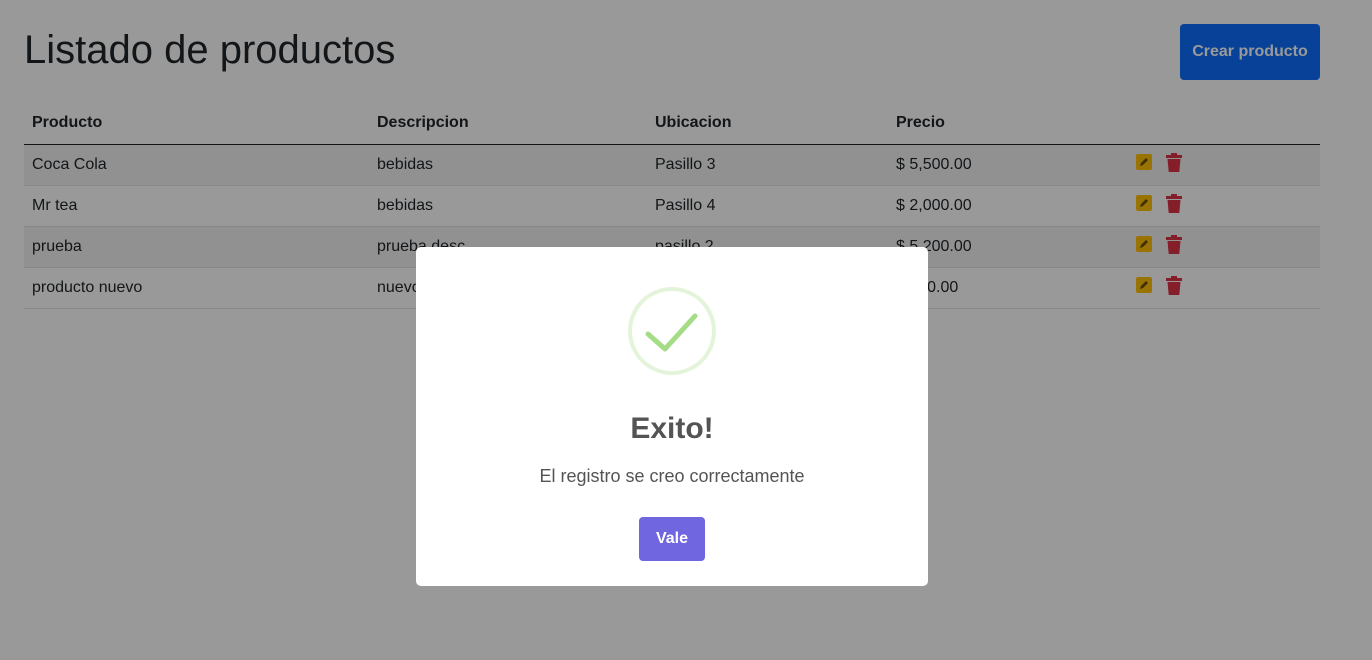 This screenshot has height=660, width=1372. Describe the element at coordinates (672, 428) in the screenshot. I see `dialog-title: Exito!` at that location.